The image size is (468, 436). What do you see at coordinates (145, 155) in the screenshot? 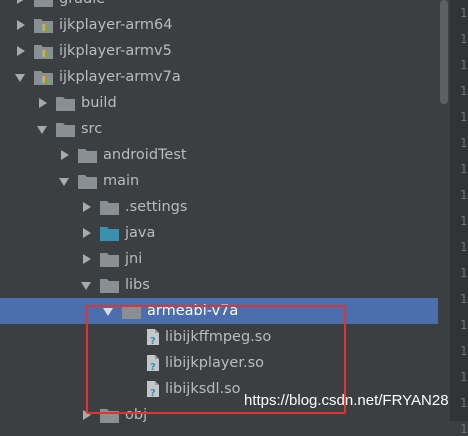
I see `tree-item-label: androidTest` at bounding box center [145, 155].